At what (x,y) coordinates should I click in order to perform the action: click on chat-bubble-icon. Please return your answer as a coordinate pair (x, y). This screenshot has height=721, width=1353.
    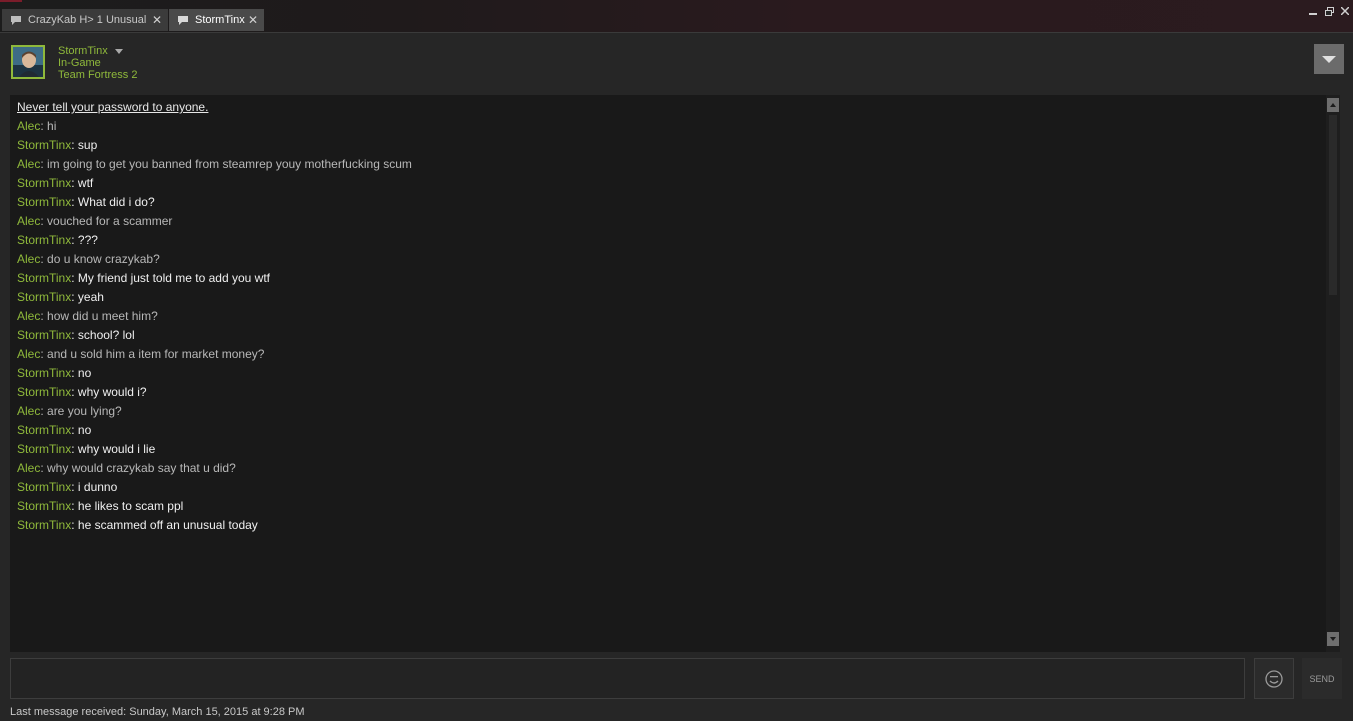
    Looking at the image, I should click on (16, 20).